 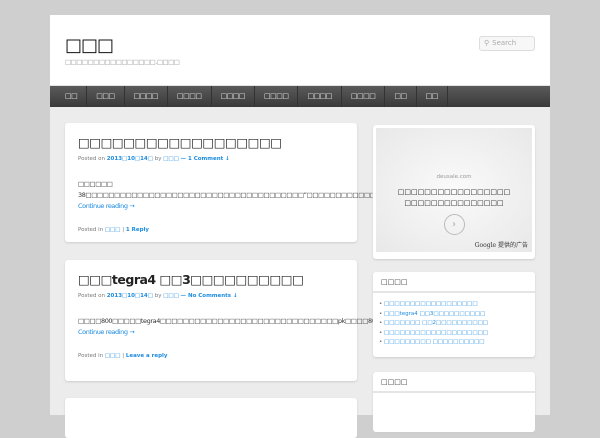 I want to click on recent-post-link: □□□tegra4 □□3□□□□□□□□□□, so click(x=454, y=314).